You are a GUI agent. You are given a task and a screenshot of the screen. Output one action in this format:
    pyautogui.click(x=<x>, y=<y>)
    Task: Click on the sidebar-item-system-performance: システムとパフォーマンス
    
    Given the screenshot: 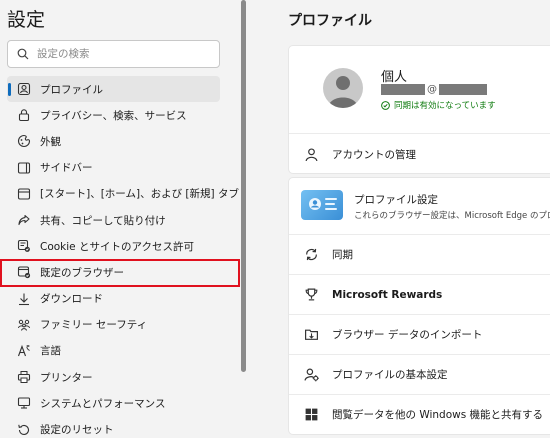 What is the action you would take?
    pyautogui.click(x=113, y=403)
    